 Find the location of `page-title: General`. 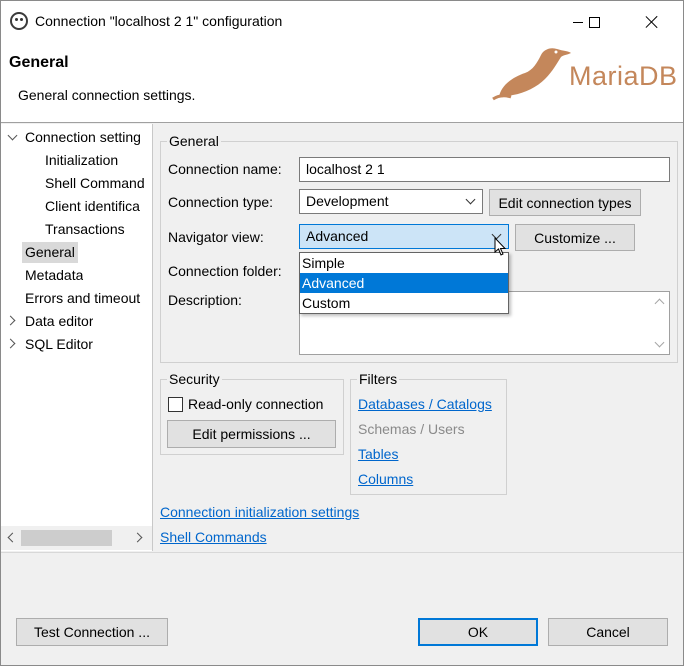

page-title: General is located at coordinates (39, 62).